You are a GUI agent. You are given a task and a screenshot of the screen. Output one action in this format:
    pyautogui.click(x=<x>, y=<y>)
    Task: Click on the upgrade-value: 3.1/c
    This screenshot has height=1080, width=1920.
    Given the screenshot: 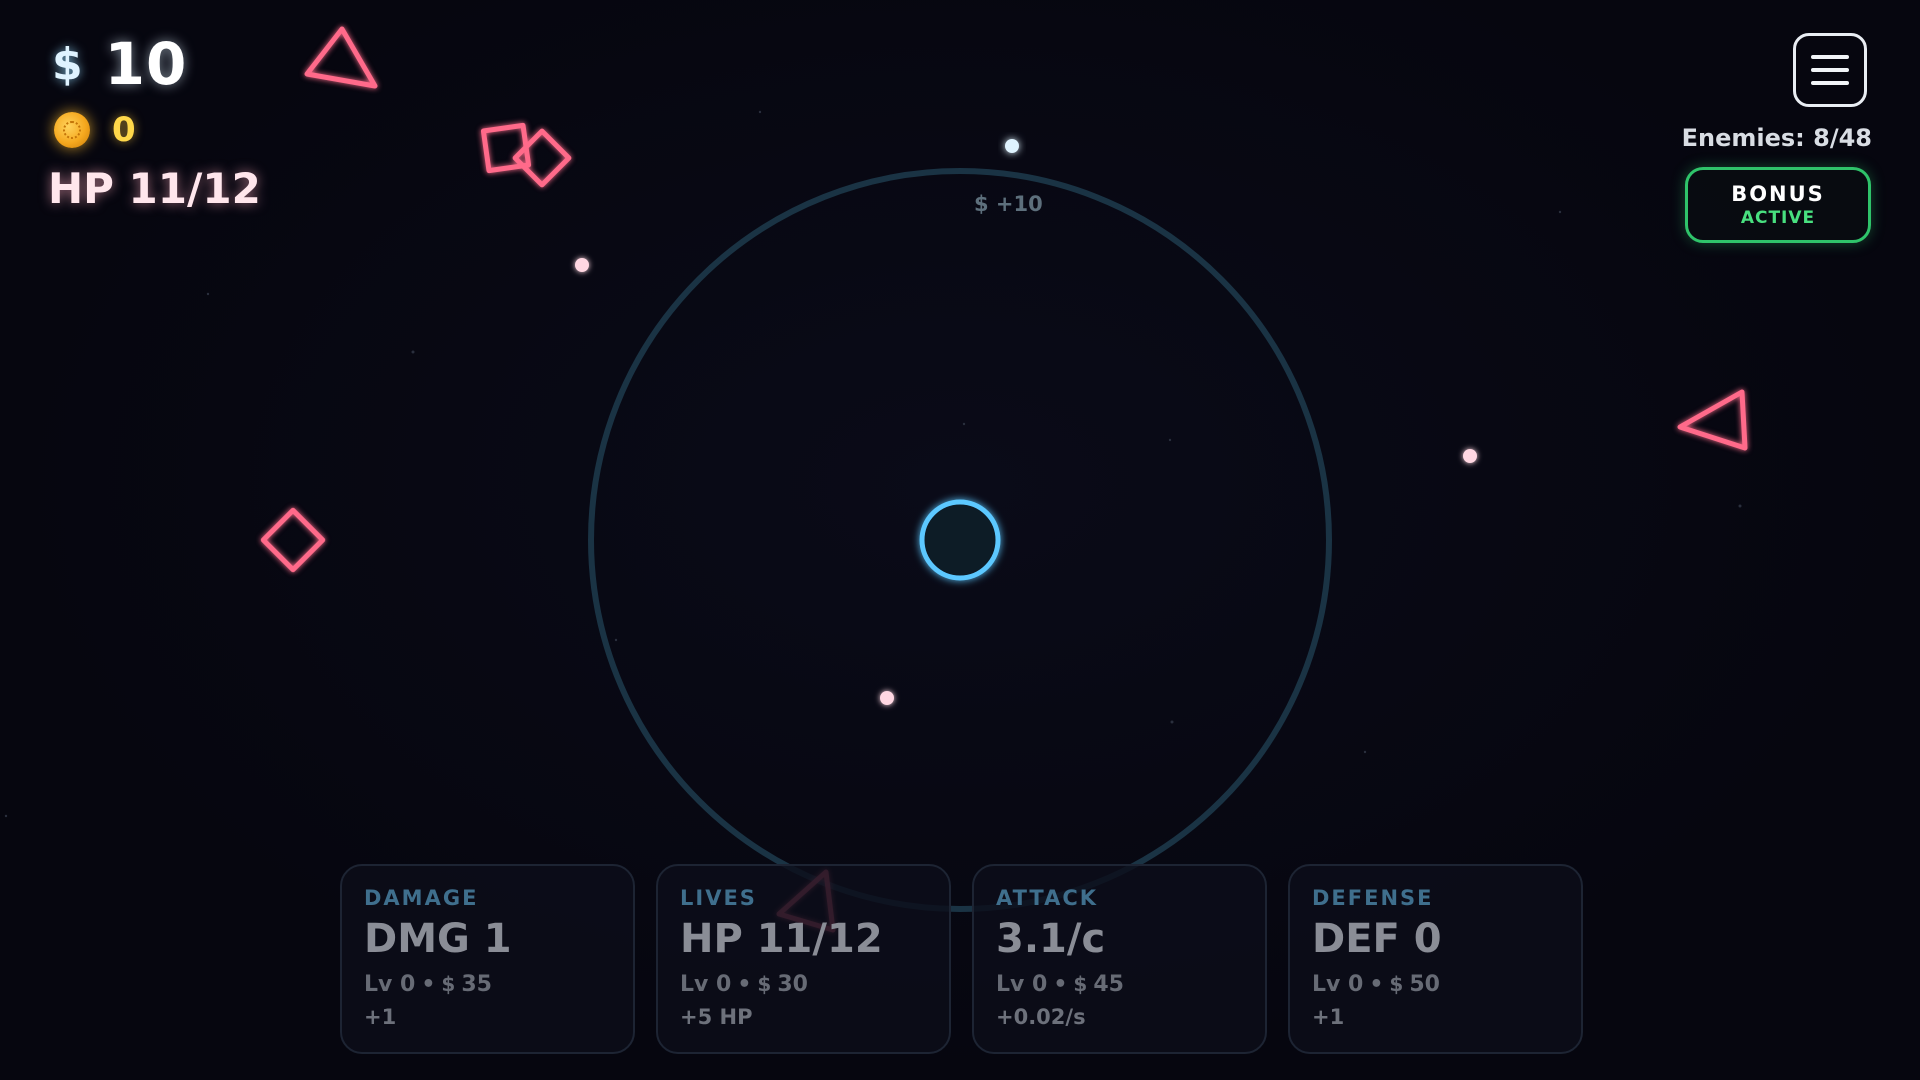 What is the action you would take?
    pyautogui.click(x=1051, y=939)
    